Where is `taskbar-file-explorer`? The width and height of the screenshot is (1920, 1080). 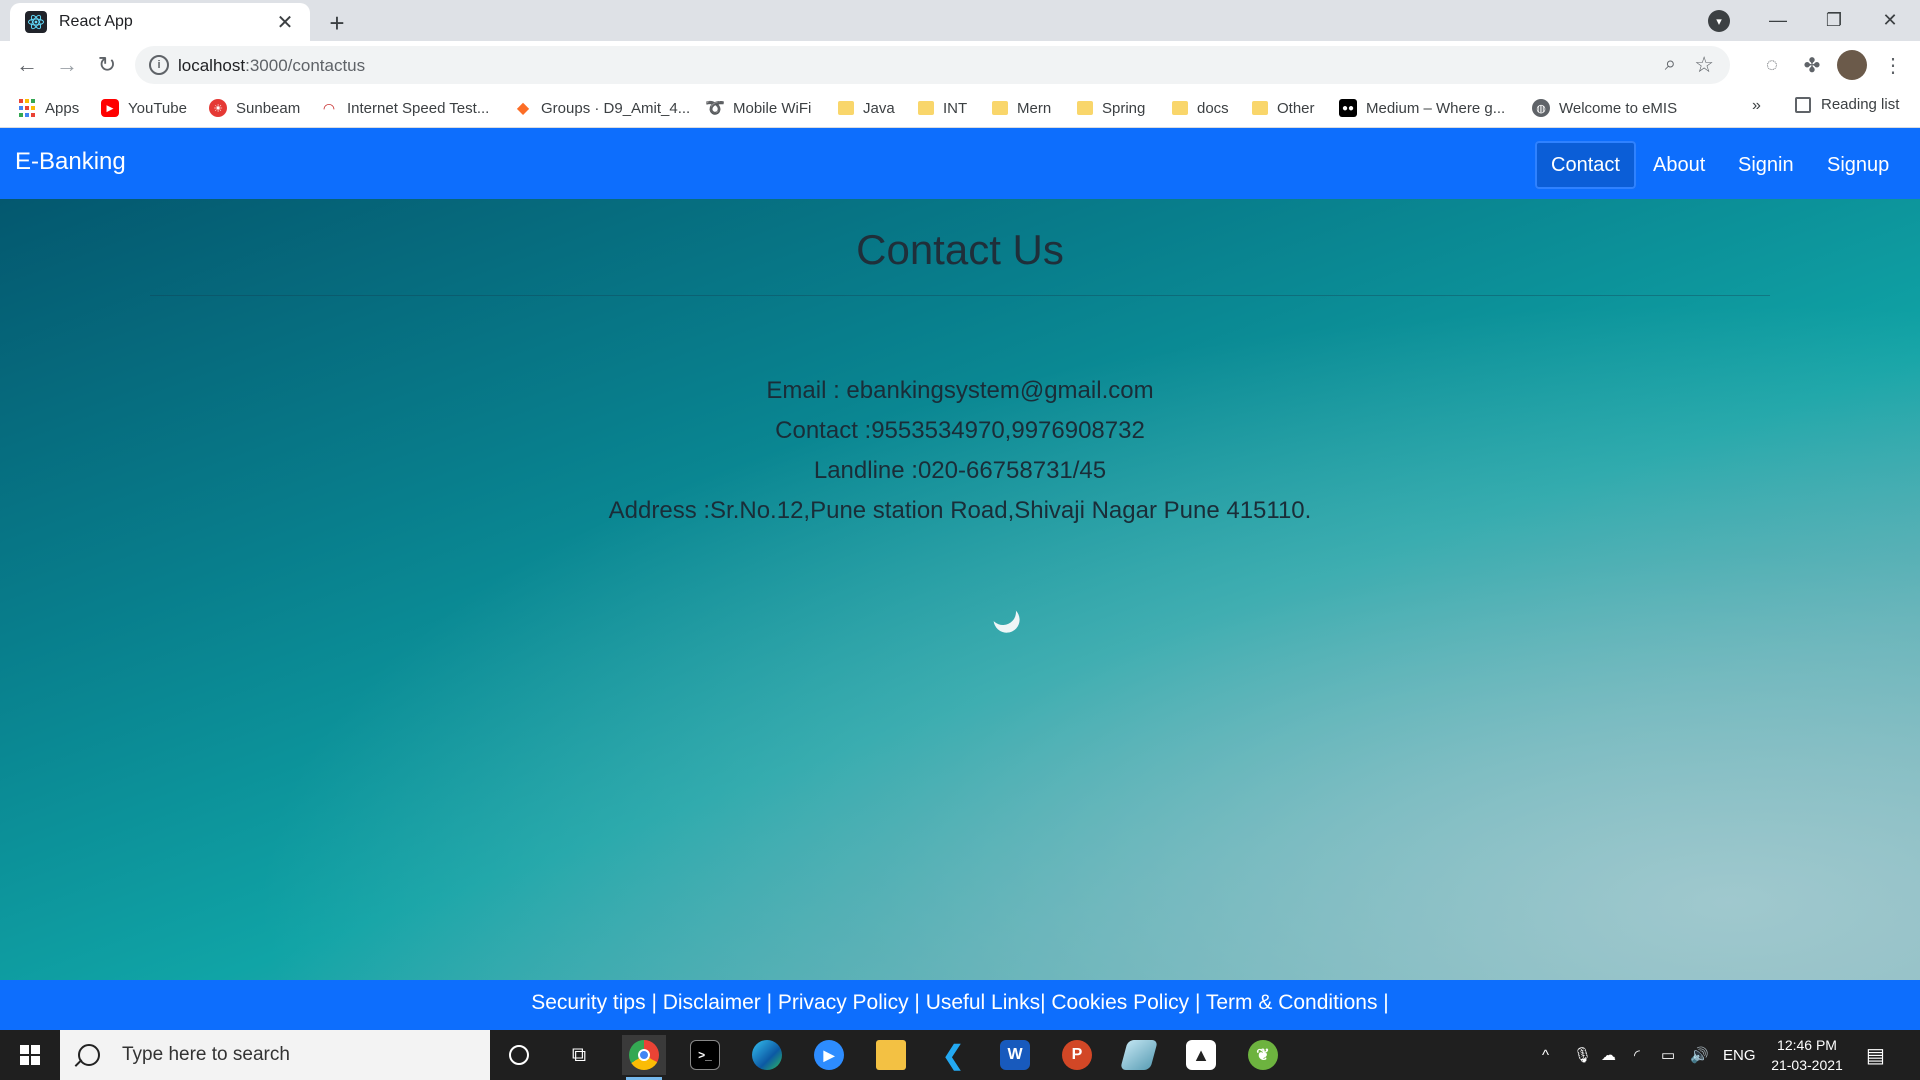 taskbar-file-explorer is located at coordinates (891, 1055).